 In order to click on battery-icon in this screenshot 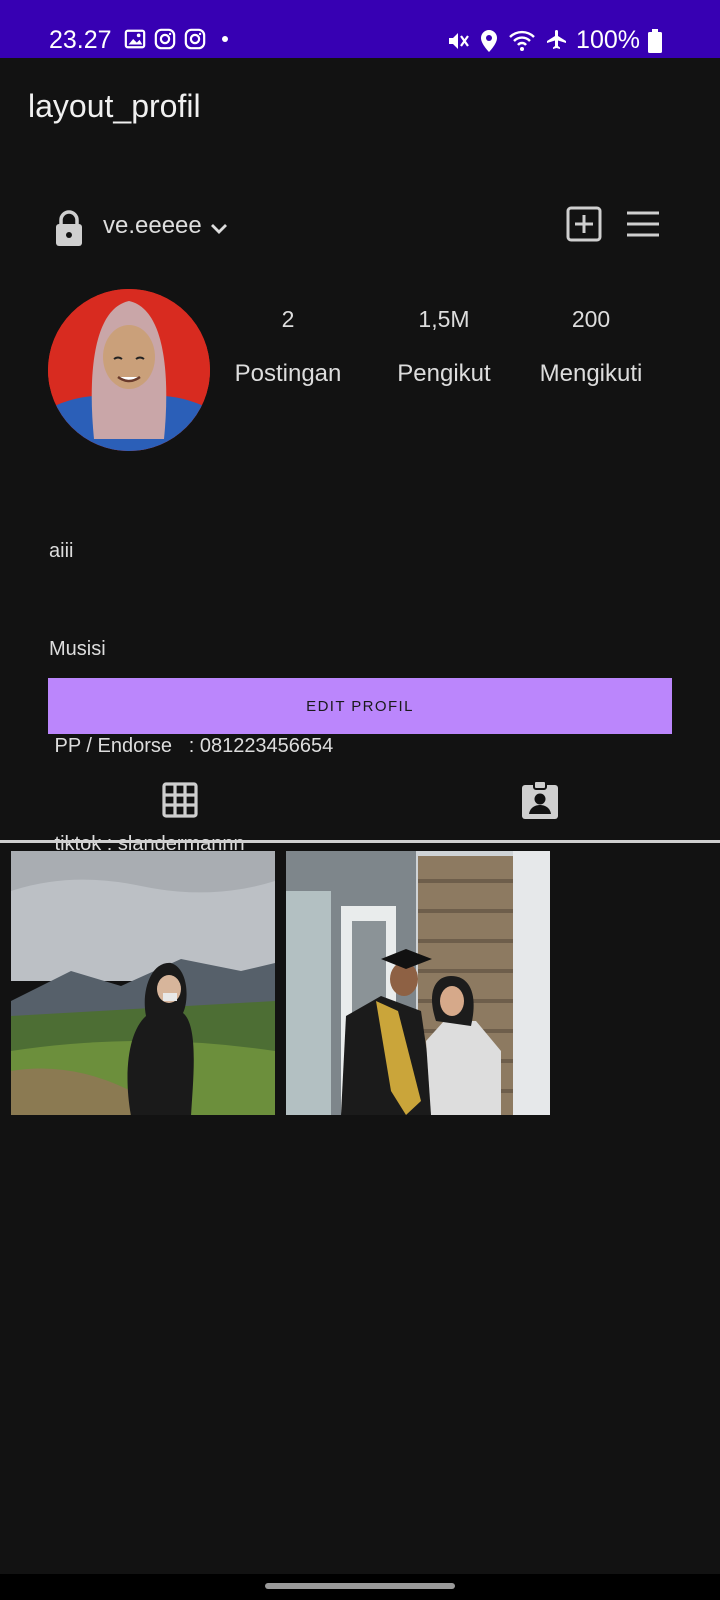, I will do `click(655, 40)`.